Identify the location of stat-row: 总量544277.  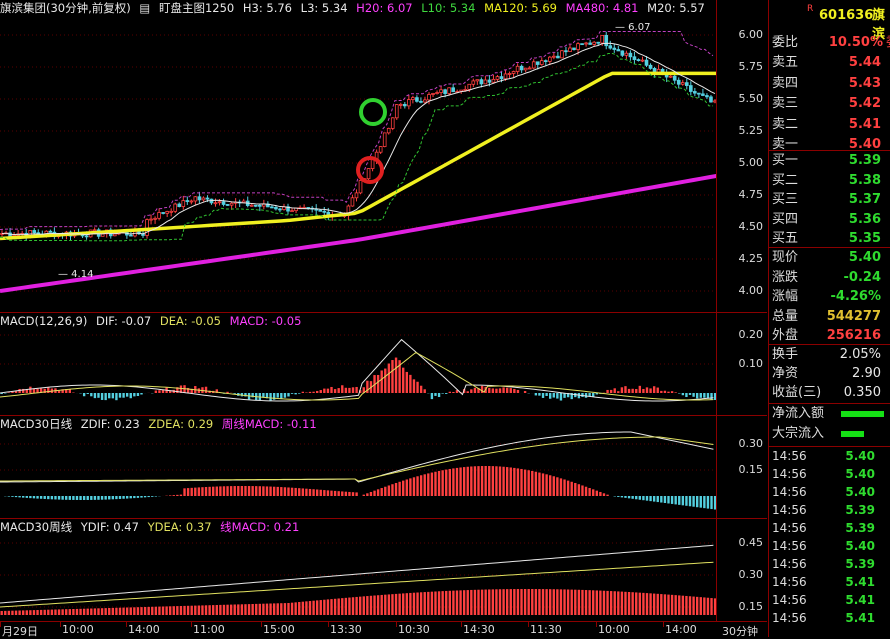
(829, 316).